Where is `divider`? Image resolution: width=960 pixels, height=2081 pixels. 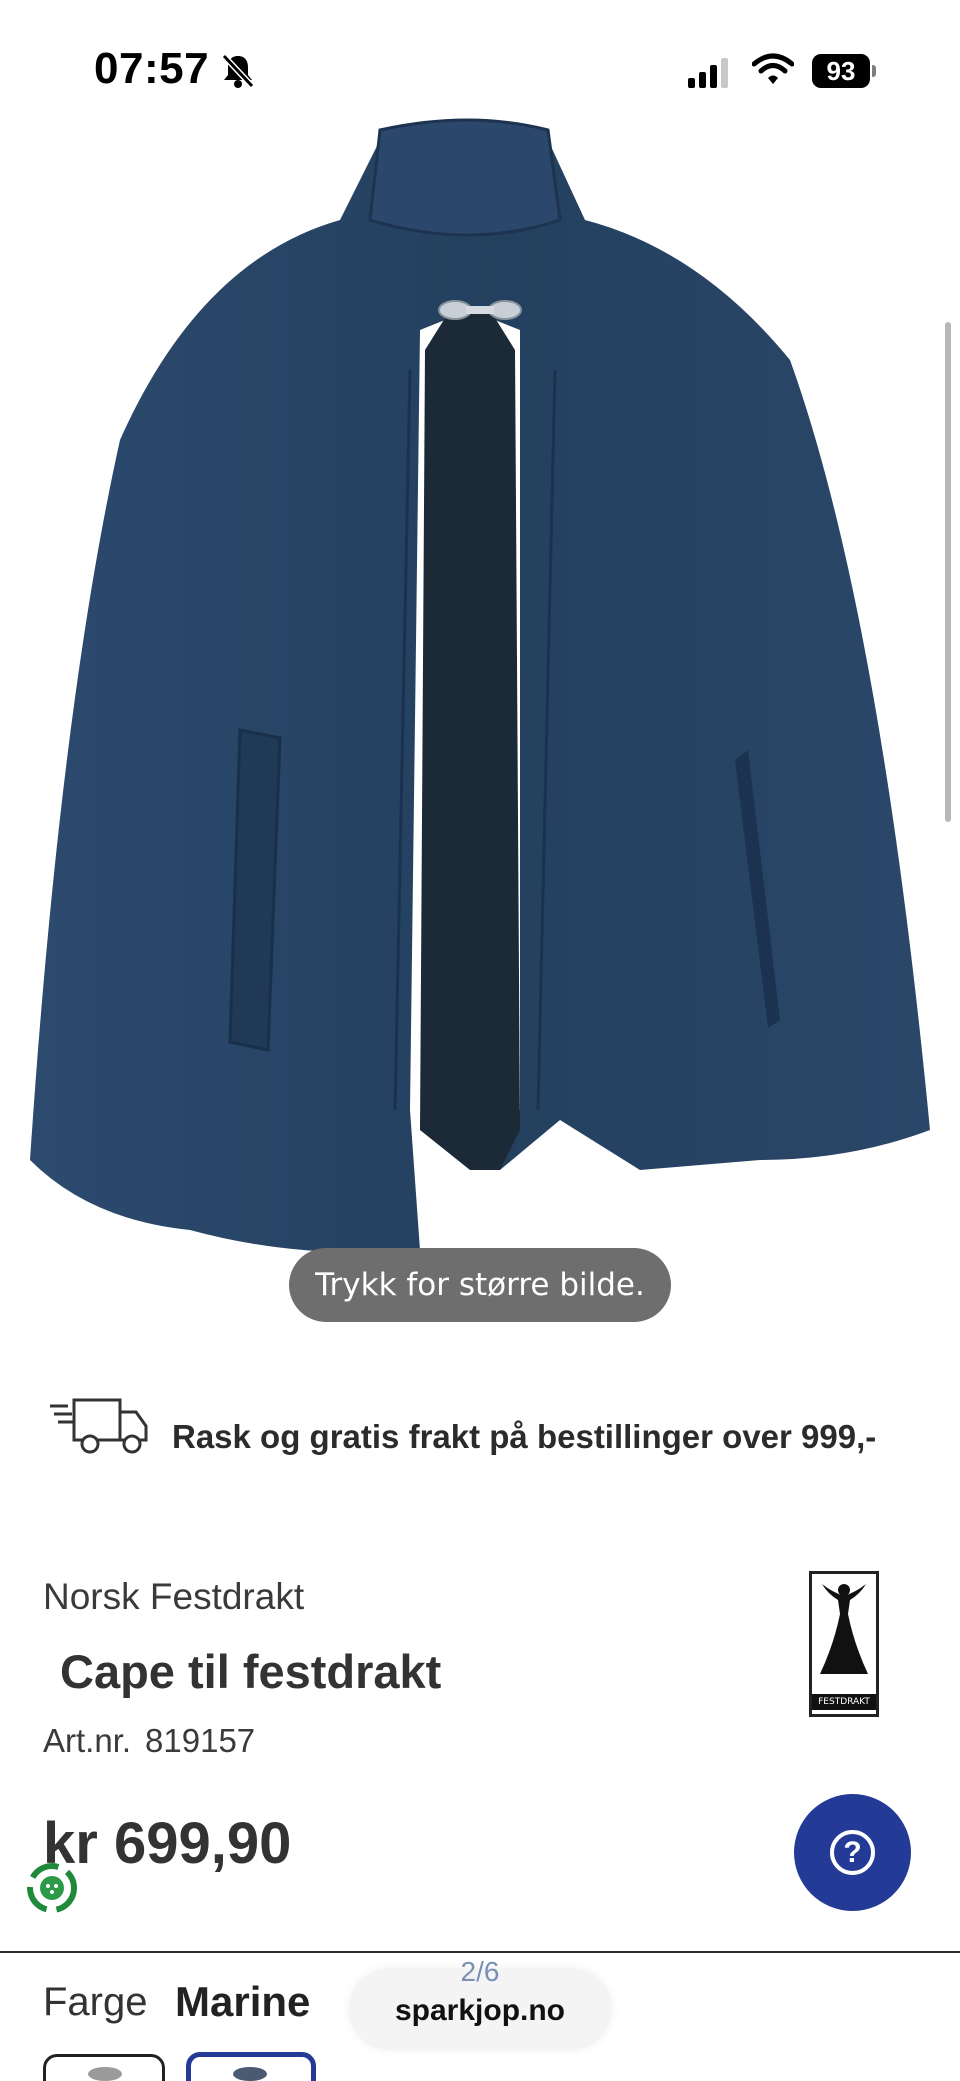
divider is located at coordinates (480, 1952).